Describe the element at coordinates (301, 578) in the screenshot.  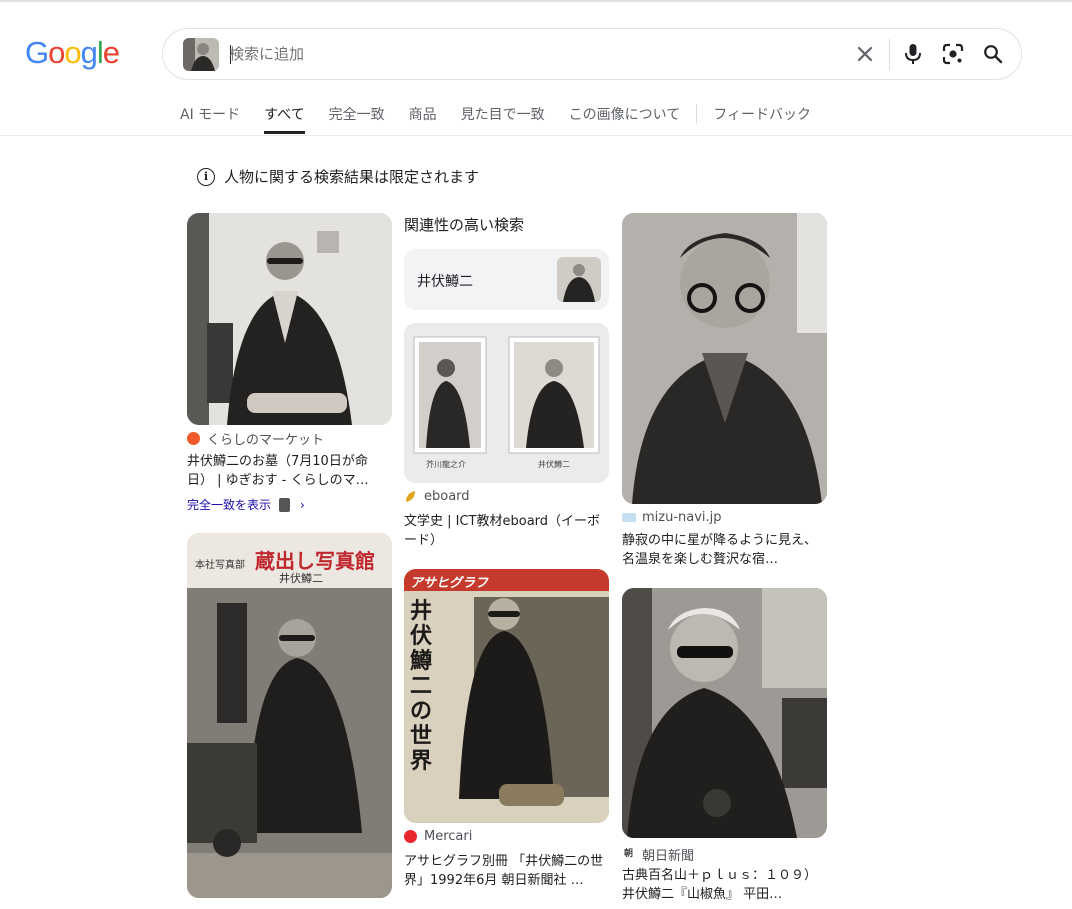
I see `magazine-subtitle: 井伏鱒二` at that location.